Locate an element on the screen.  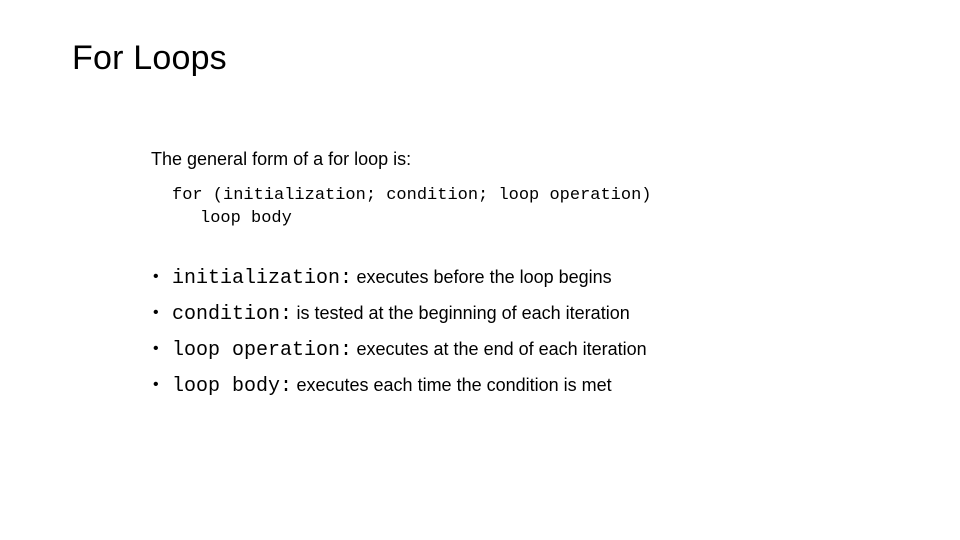
page-title: For Loops is located at coordinates (149, 58).